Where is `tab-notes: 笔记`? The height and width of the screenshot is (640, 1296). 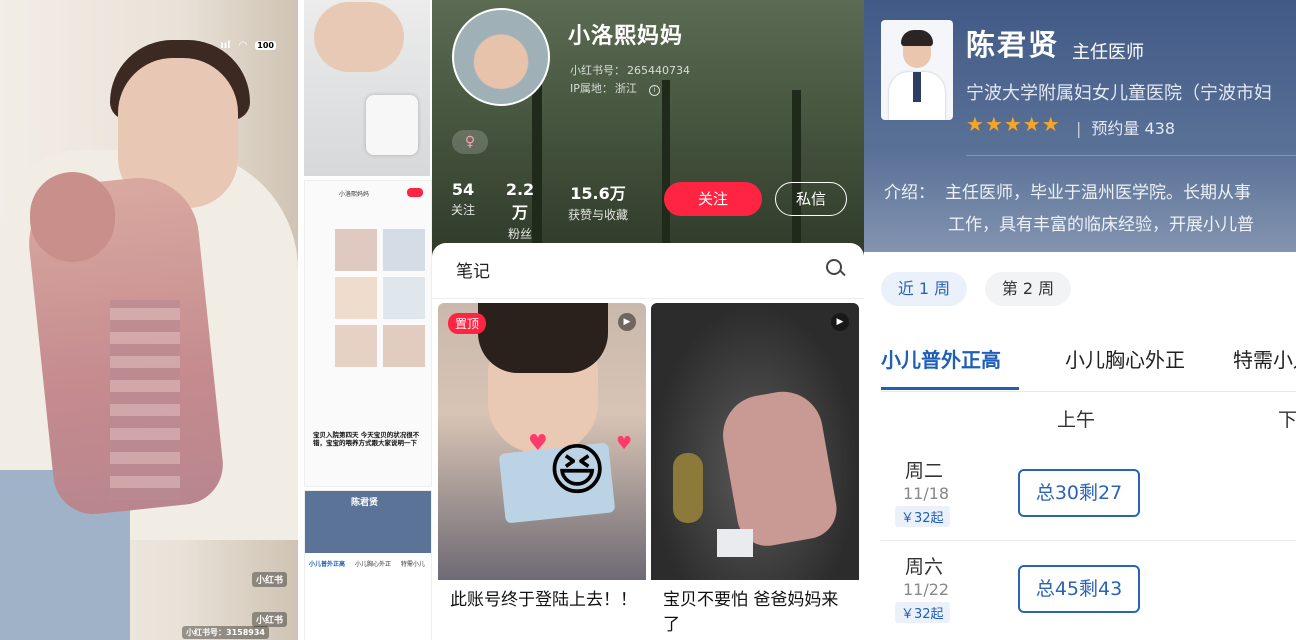
tab-notes: 笔记 is located at coordinates (473, 269).